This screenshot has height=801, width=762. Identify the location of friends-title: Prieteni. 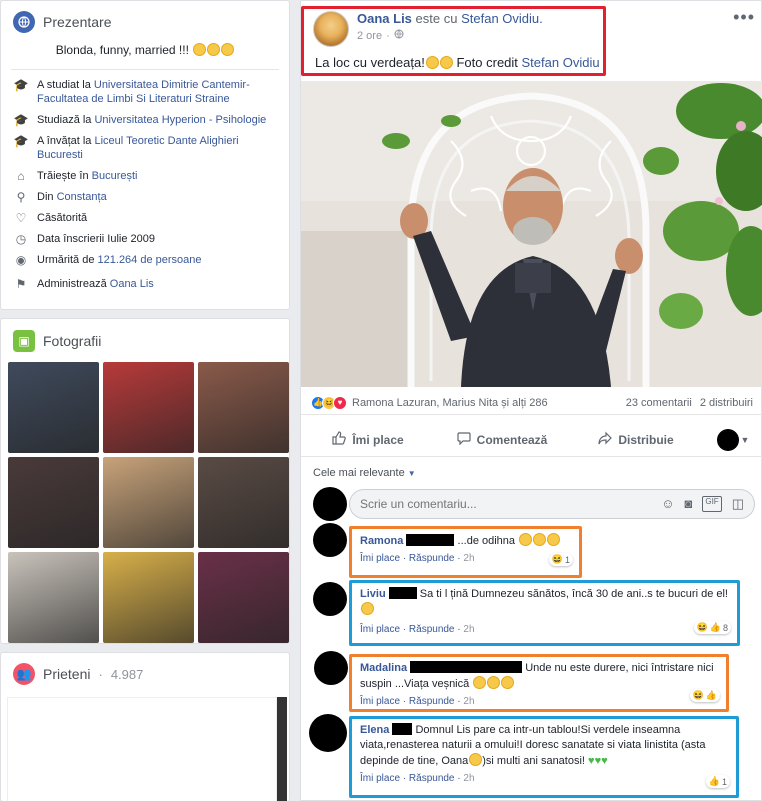
(66, 674).